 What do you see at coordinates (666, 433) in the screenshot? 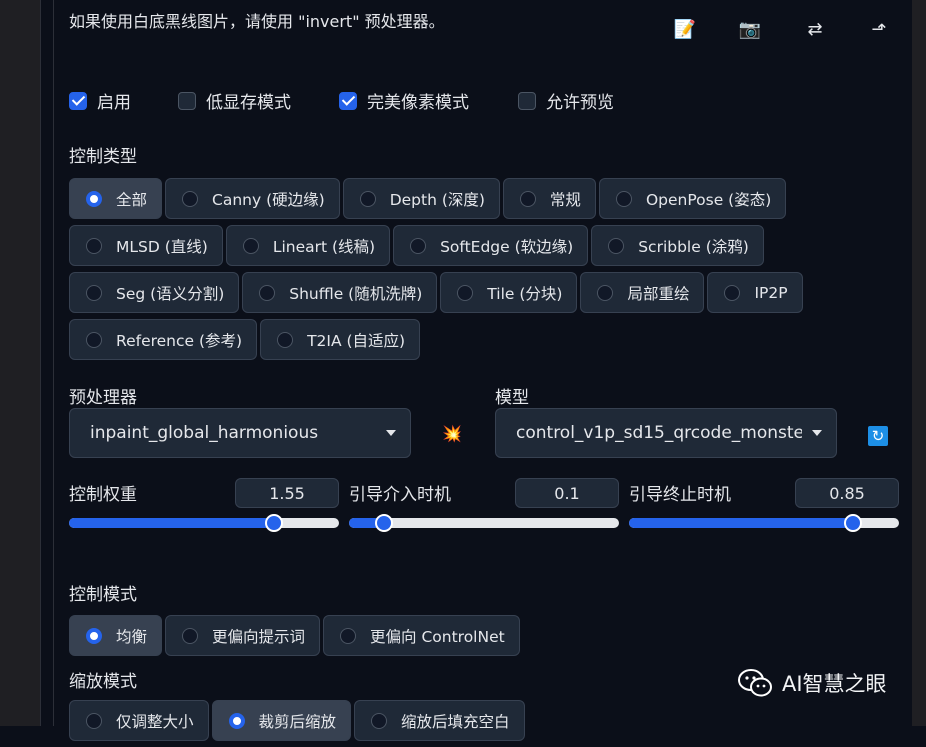
I see `model-dropdown: control_v1p_sd15_qrcode_monster` at bounding box center [666, 433].